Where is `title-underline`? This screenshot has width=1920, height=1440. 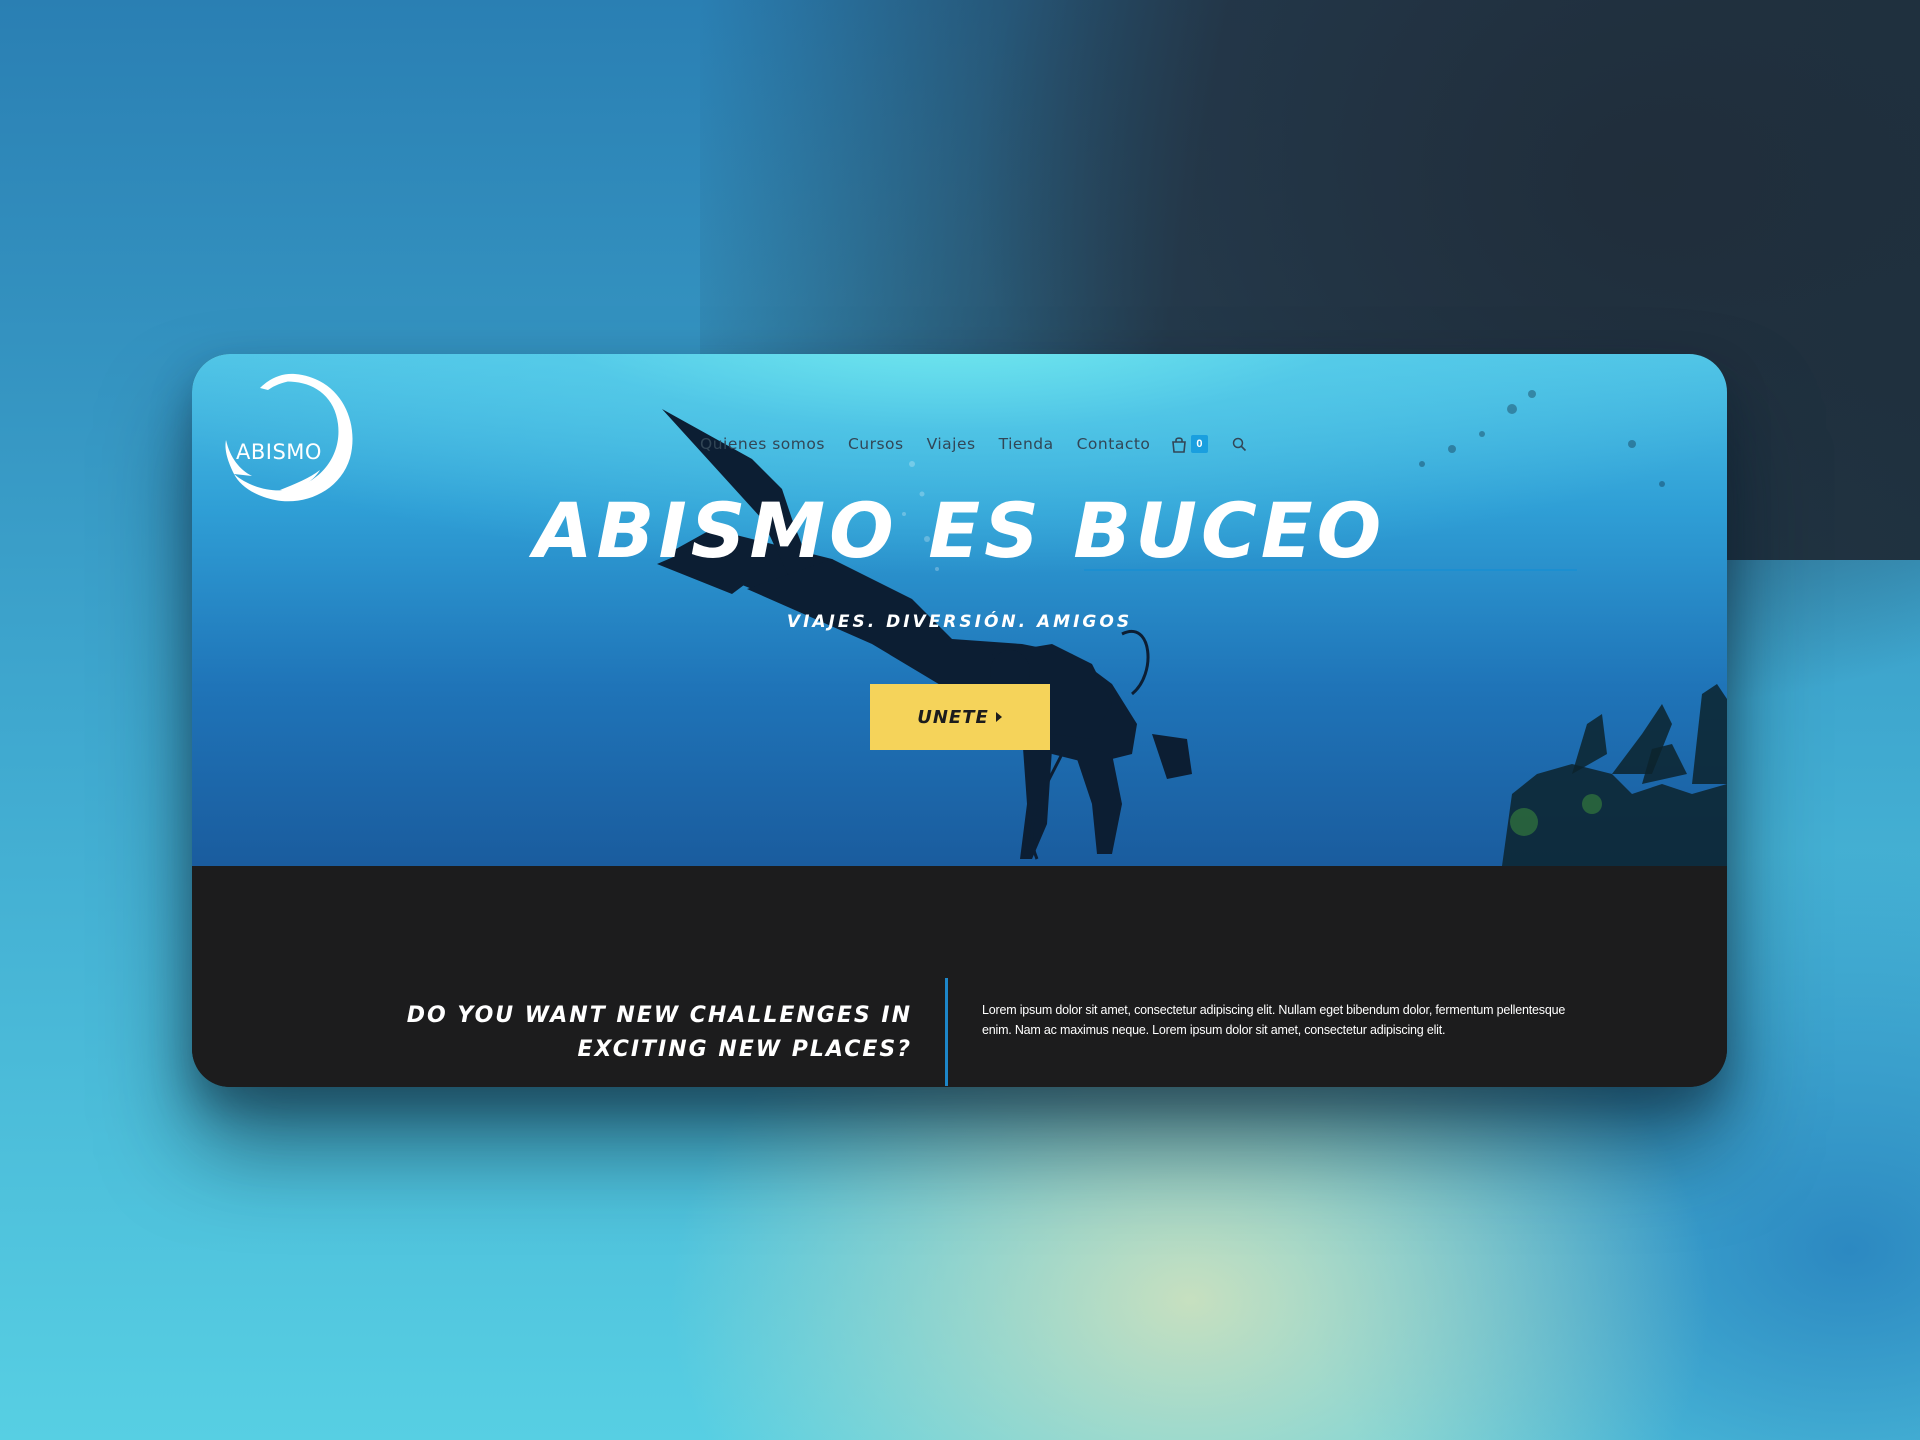 title-underline is located at coordinates (1330, 570).